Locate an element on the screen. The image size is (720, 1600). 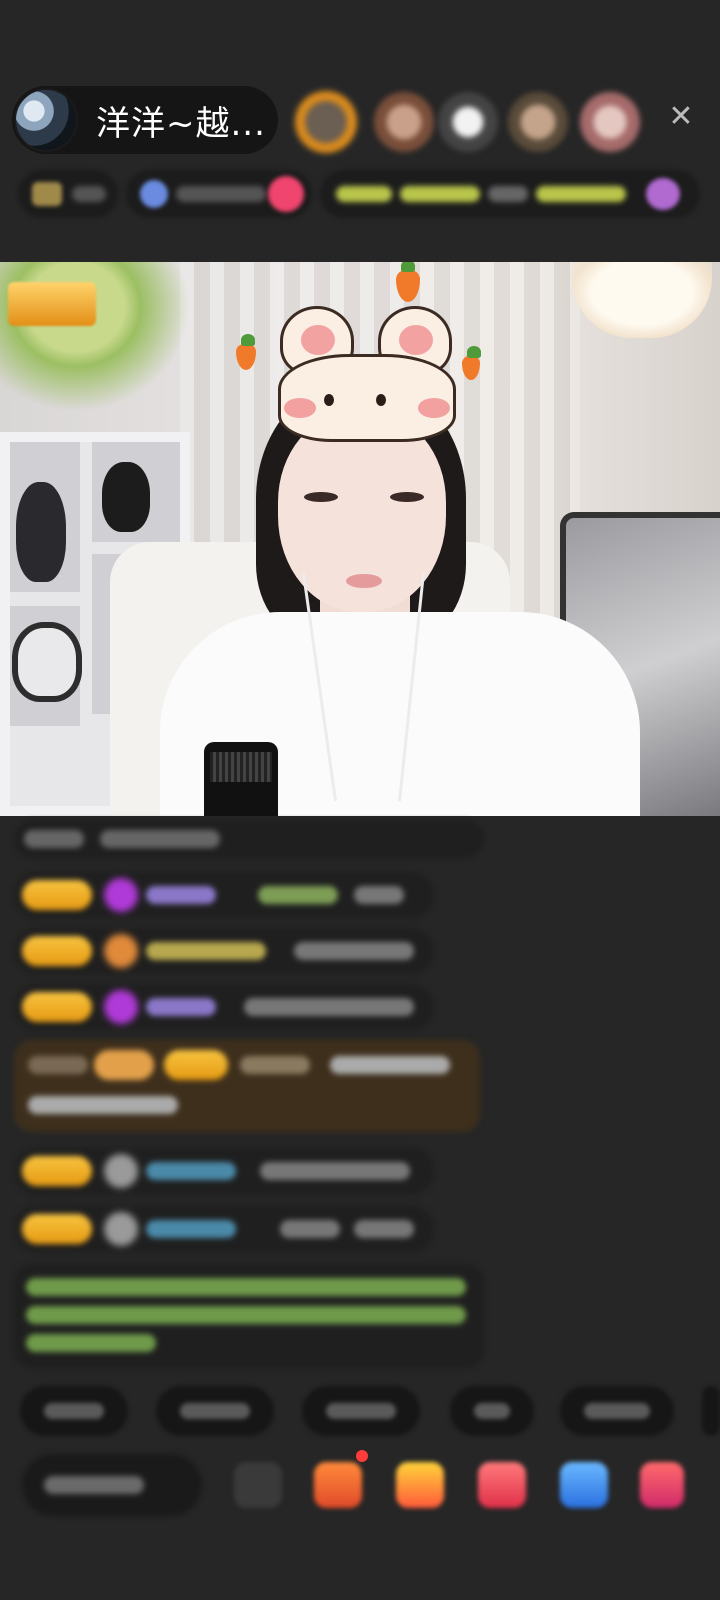
gift-box-icon is located at coordinates (502, 1485).